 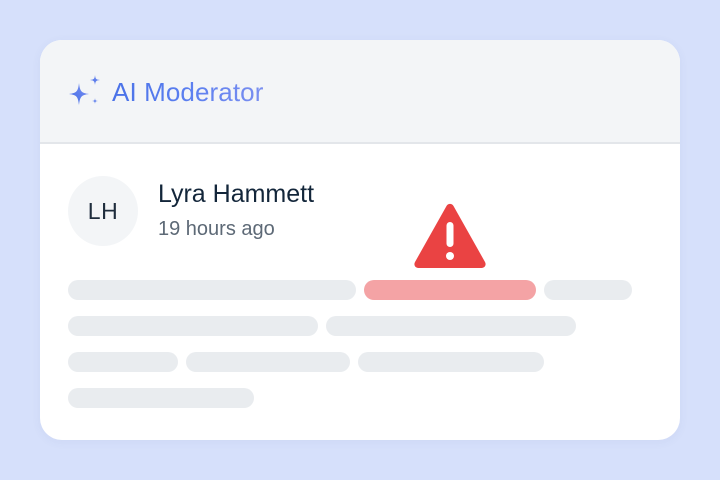 What do you see at coordinates (450, 290) in the screenshot?
I see `flagged-content-line` at bounding box center [450, 290].